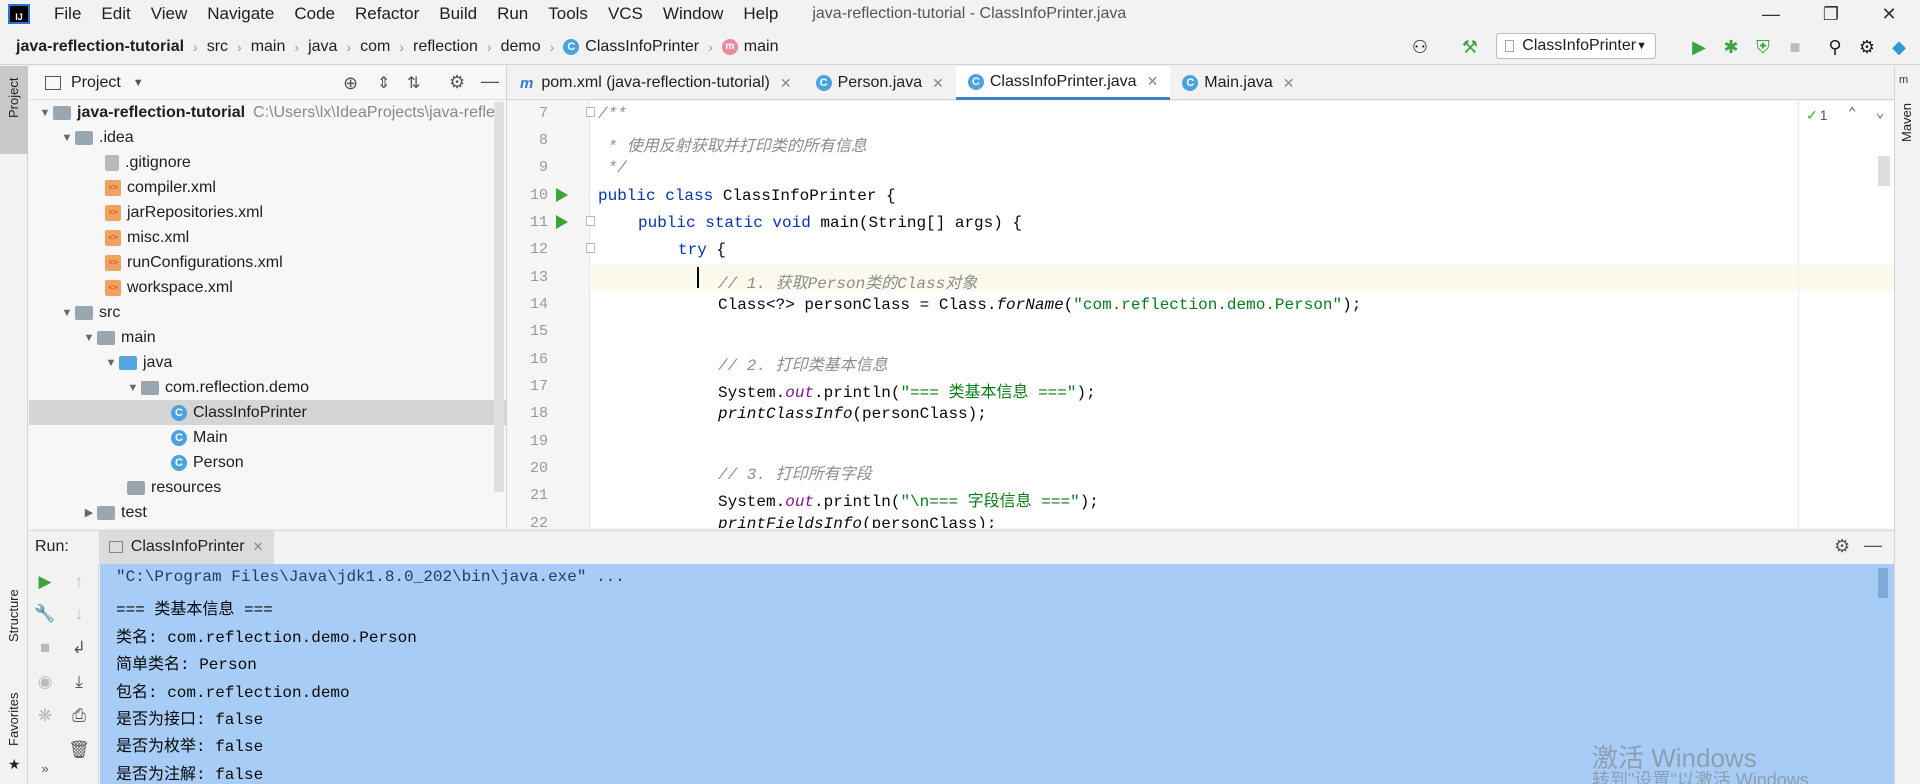  What do you see at coordinates (118, 337) in the screenshot?
I see `tree-item-main: ▼ main` at bounding box center [118, 337].